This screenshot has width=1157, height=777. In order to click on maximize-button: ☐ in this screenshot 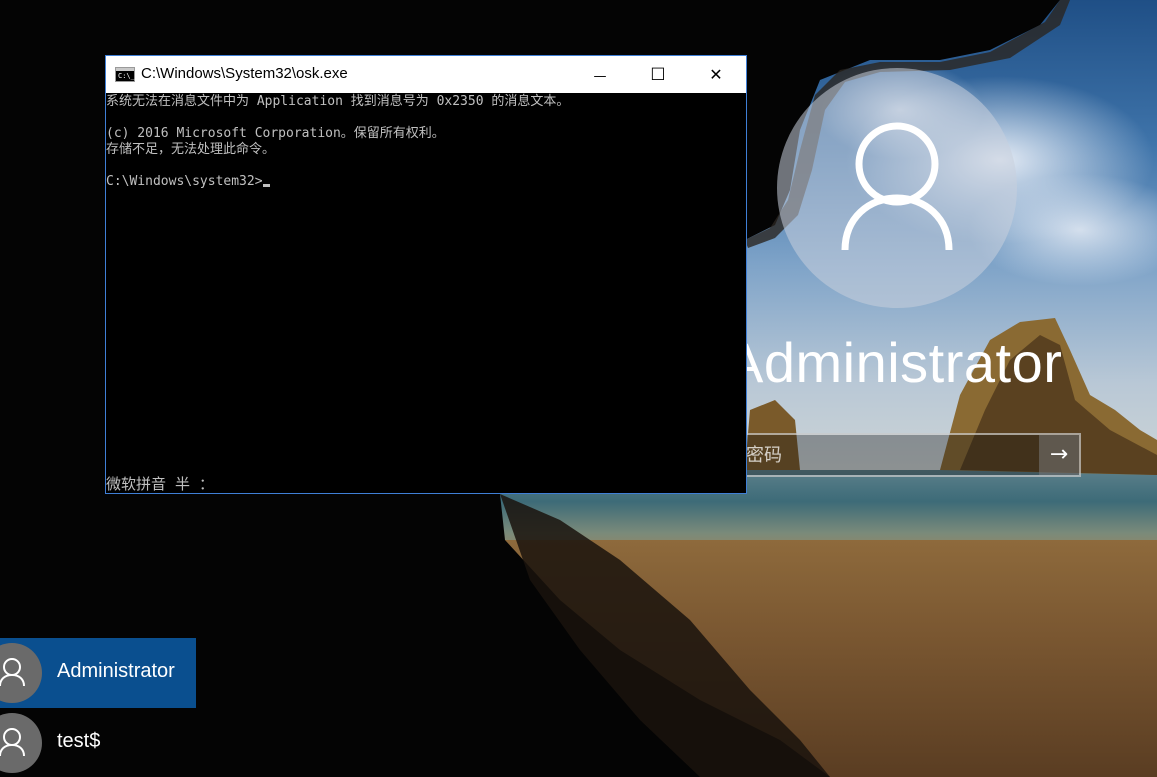, I will do `click(658, 74)`.